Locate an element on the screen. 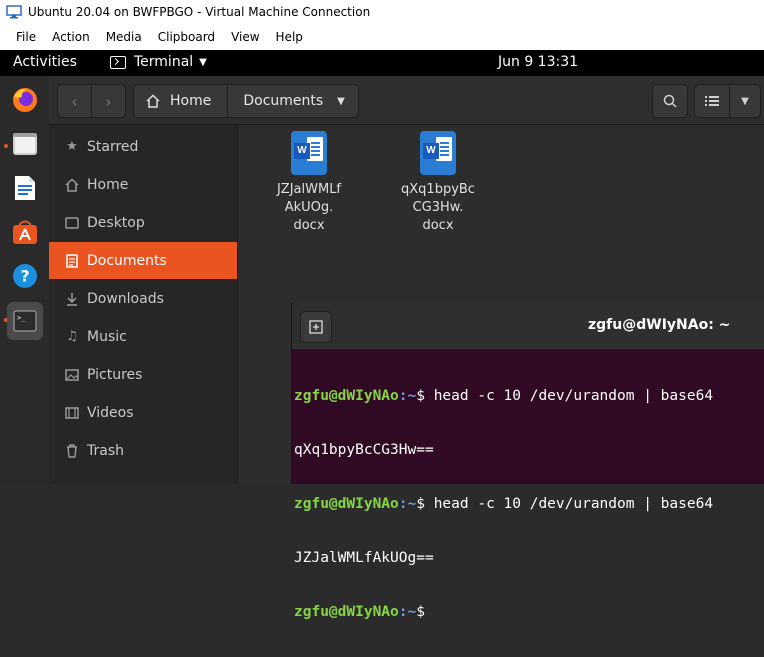  star-icon: ★ is located at coordinates (72, 146).